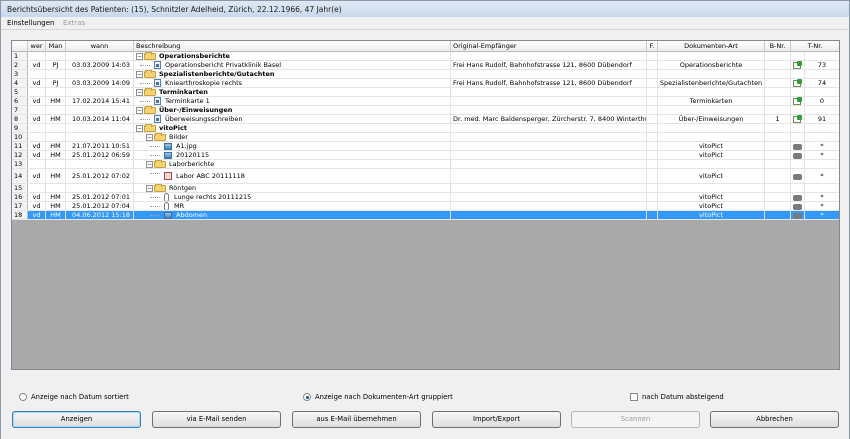 The height and width of the screenshot is (439, 850). Describe the element at coordinates (292, 110) in the screenshot. I see `cell-beschreibung: − Über-/Einweisungen` at that location.